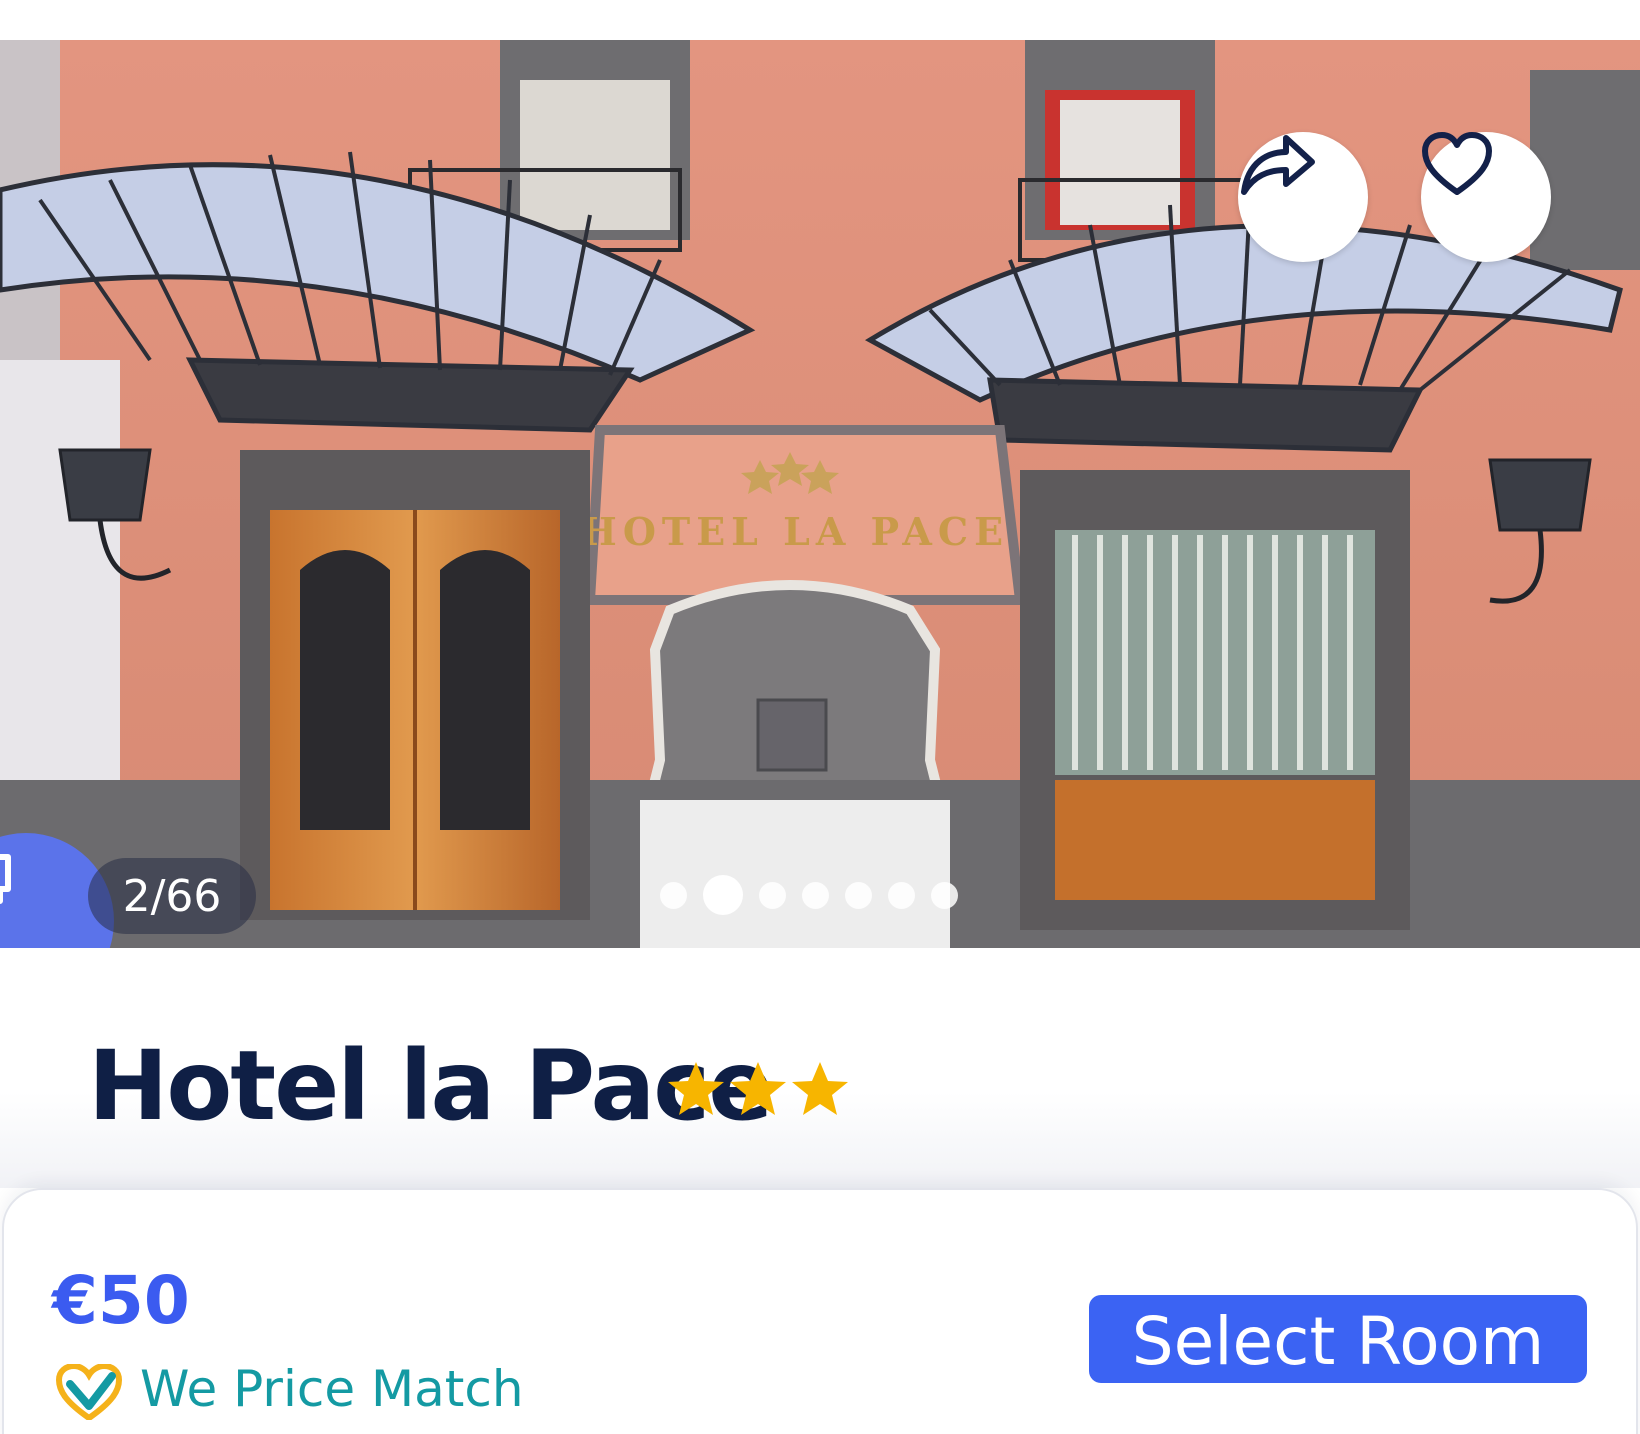  I want to click on carousel-dot-active, so click(723, 895).